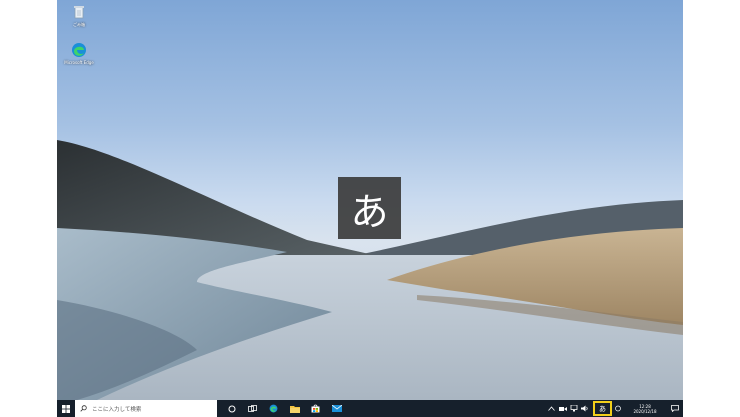 The height and width of the screenshot is (417, 740). Describe the element at coordinates (83, 408) in the screenshot. I see `search-icon` at that location.